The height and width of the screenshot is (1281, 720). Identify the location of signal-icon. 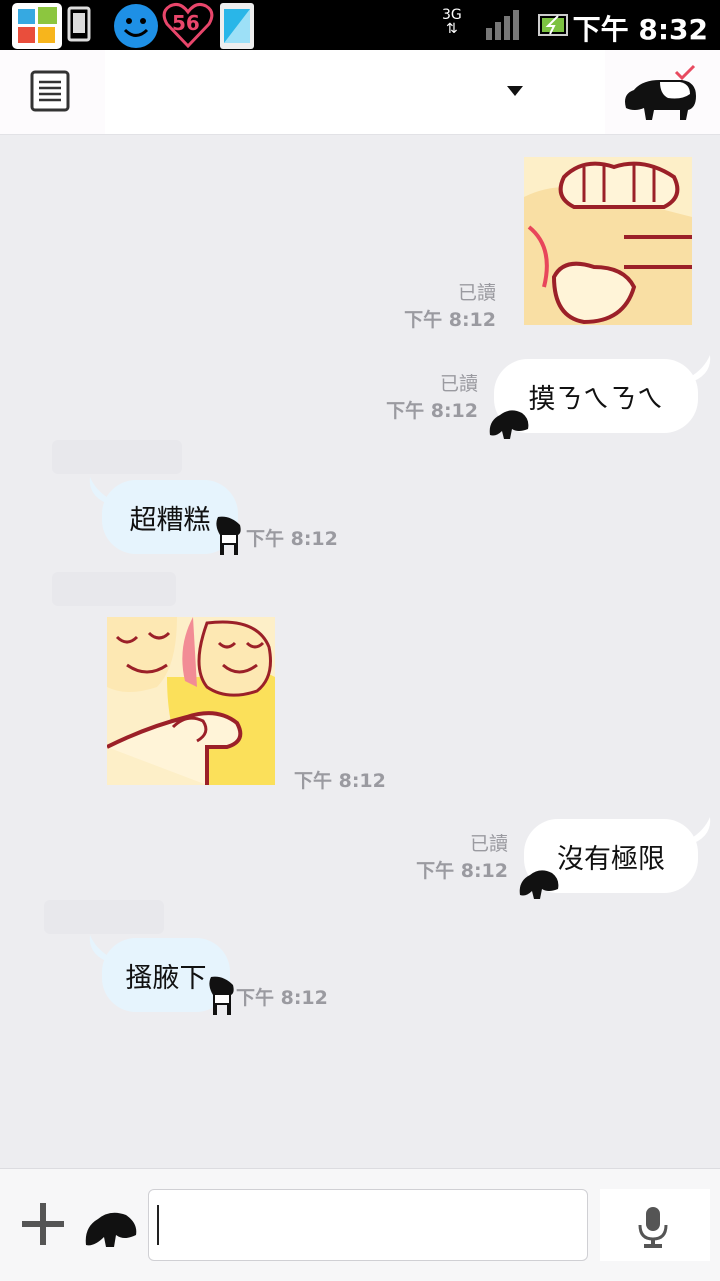
(502, 25).